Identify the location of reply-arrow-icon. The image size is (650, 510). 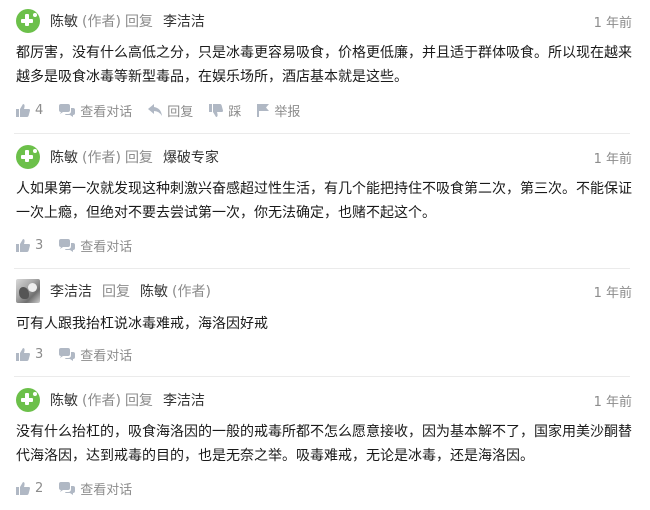
(155, 110).